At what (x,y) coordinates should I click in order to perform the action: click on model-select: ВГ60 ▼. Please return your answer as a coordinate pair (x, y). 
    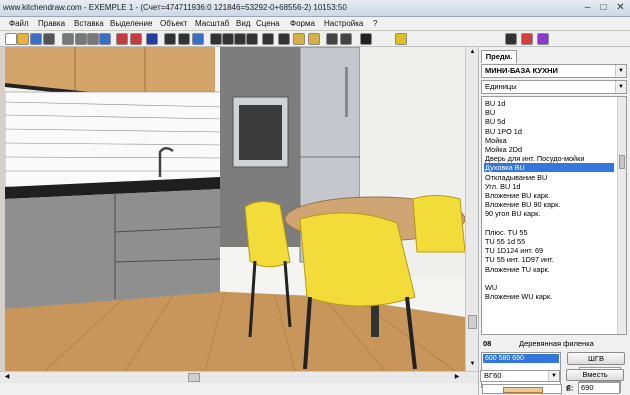
    Looking at the image, I should click on (520, 376).